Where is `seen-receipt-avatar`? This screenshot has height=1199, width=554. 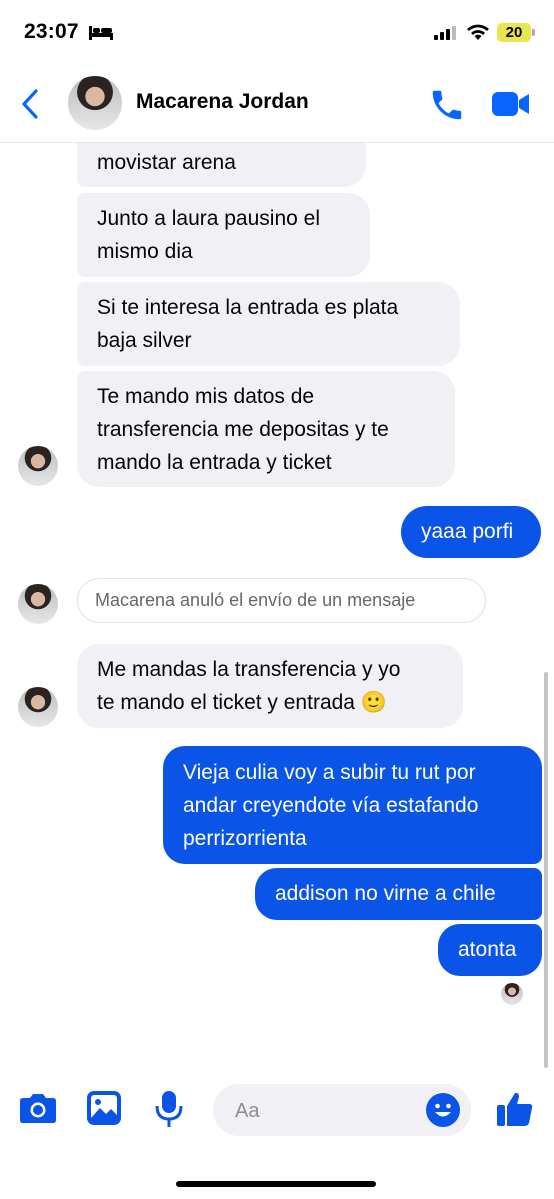 seen-receipt-avatar is located at coordinates (512, 994).